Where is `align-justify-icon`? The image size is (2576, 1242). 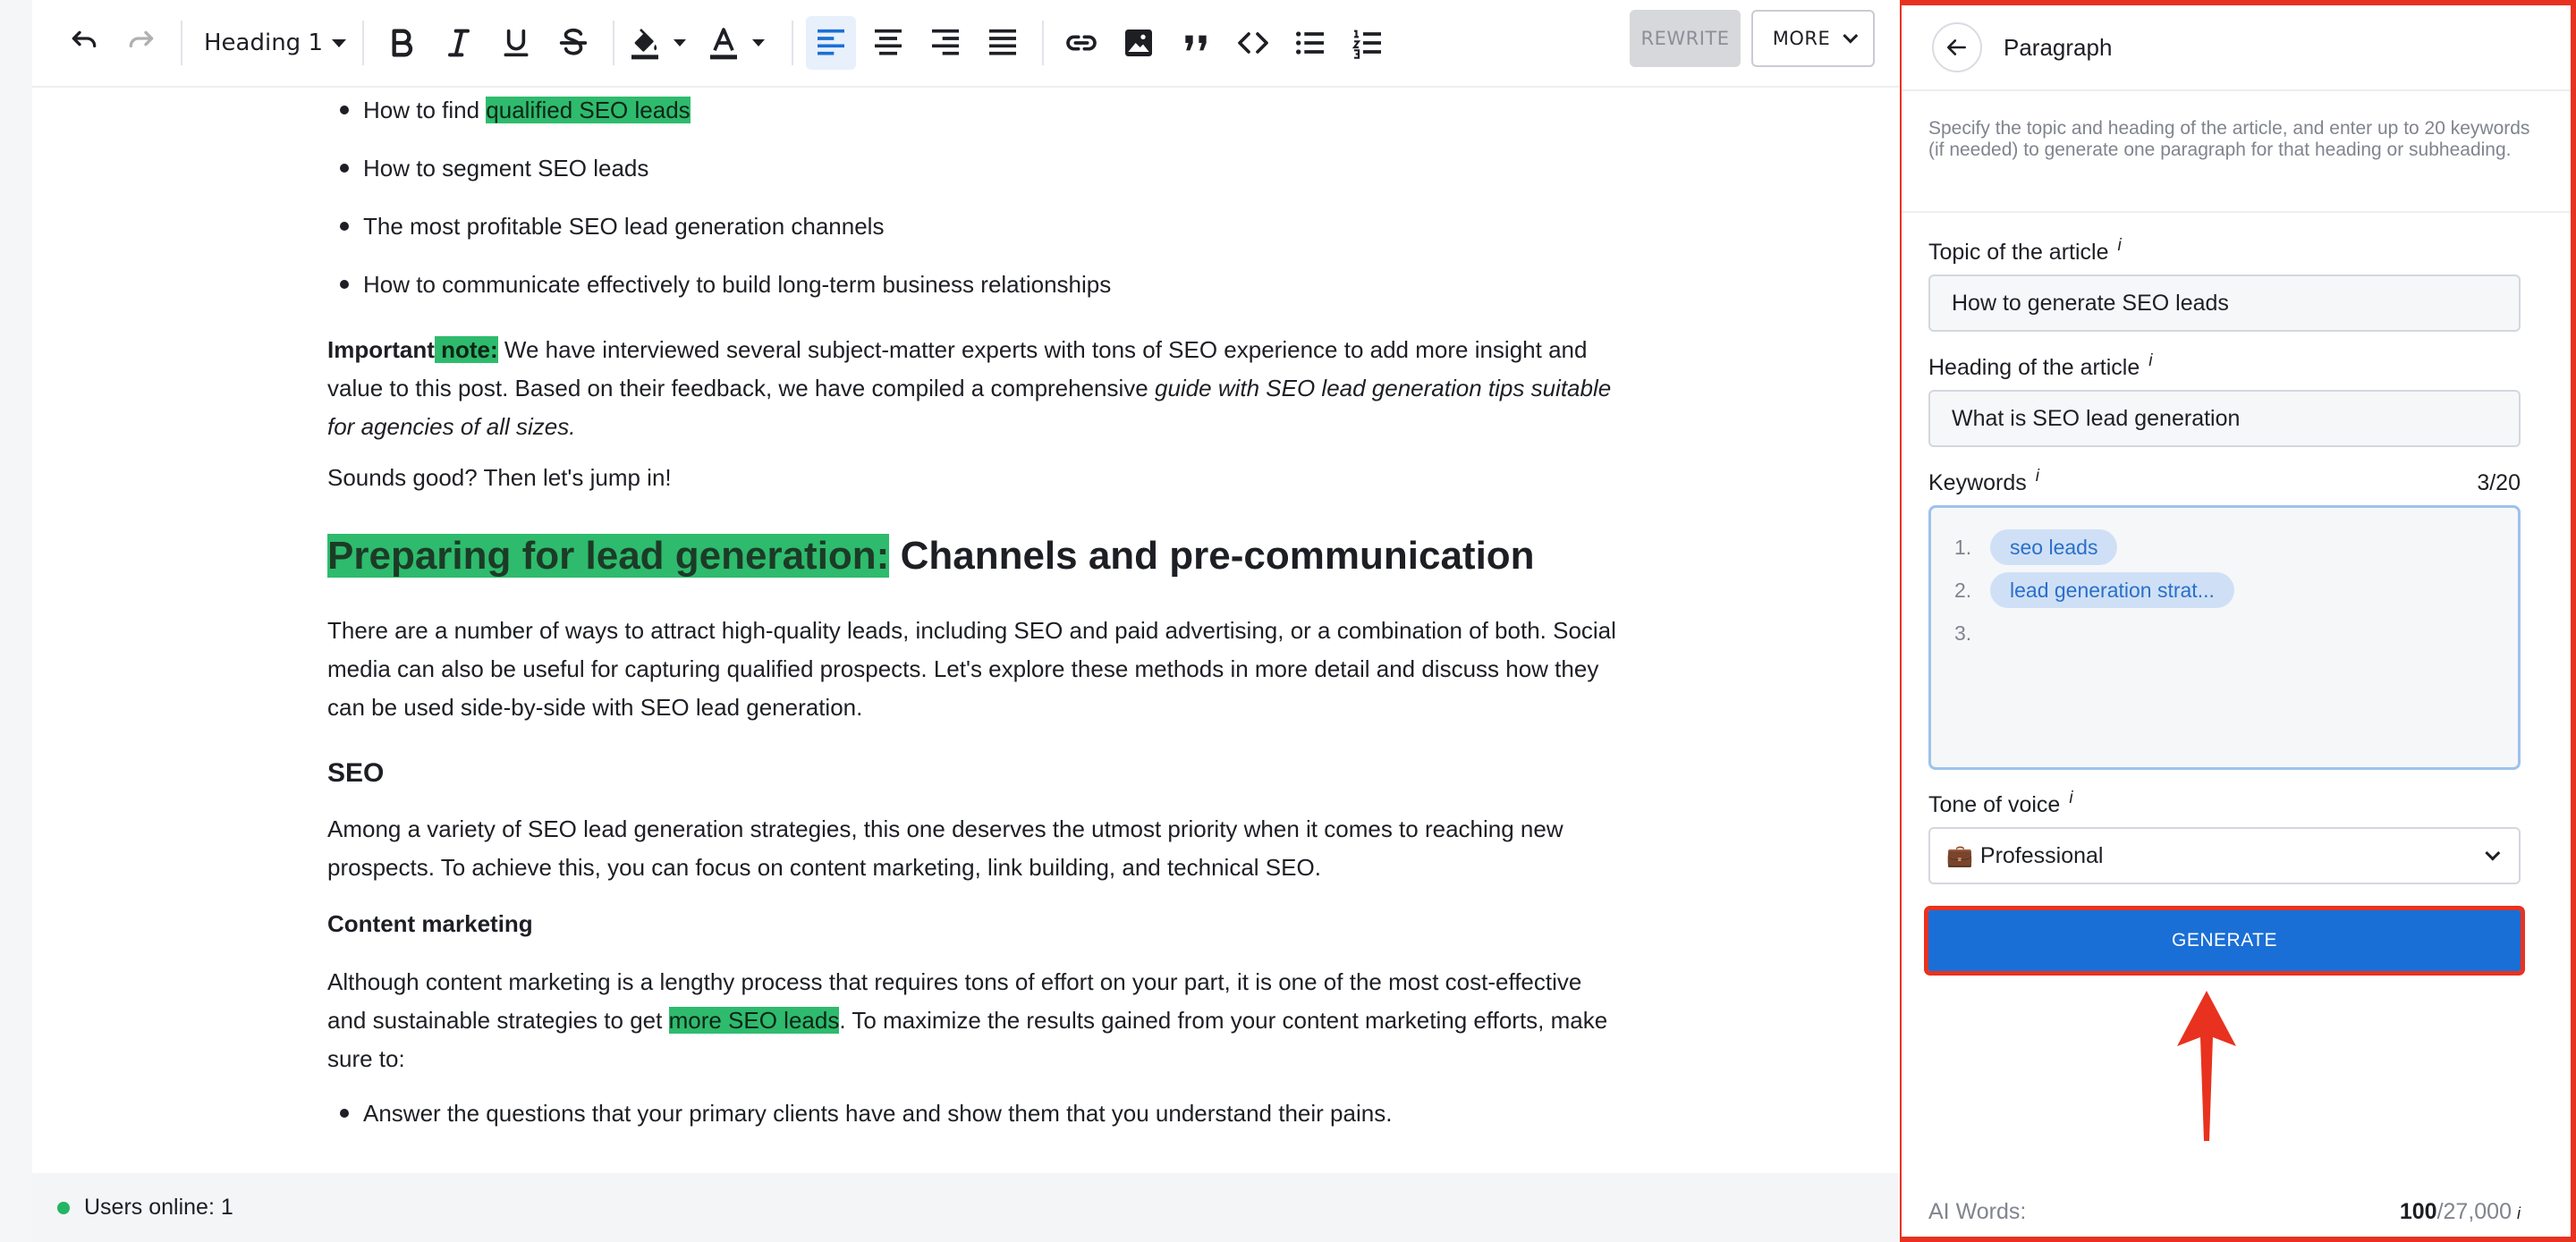 align-justify-icon is located at coordinates (1002, 42).